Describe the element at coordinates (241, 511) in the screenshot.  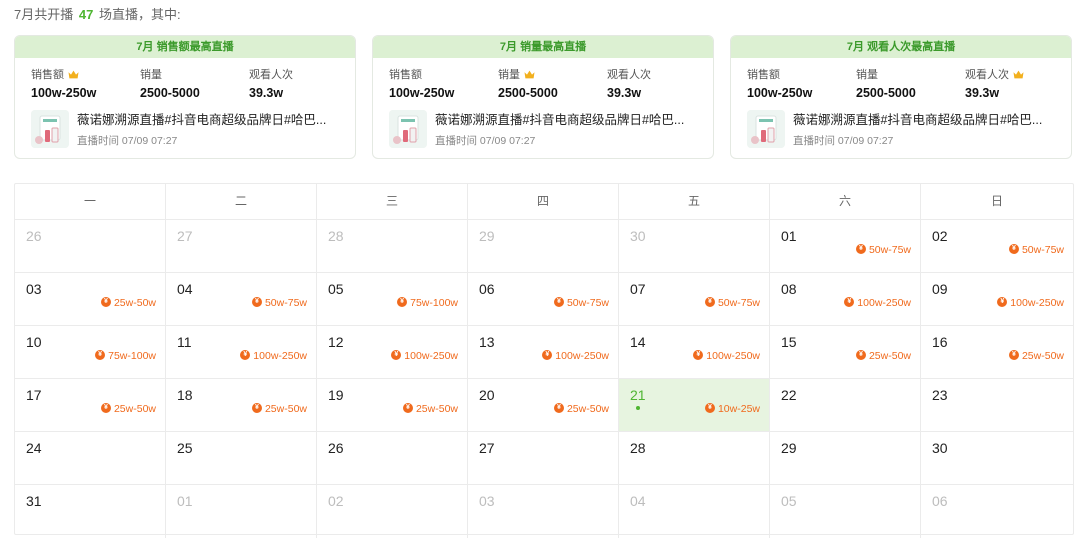
I see `calendar-day: 01` at that location.